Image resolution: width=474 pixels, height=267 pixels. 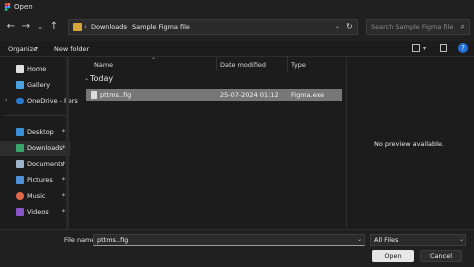 I want to click on forward-arrow-icon: →, so click(x=26, y=27).